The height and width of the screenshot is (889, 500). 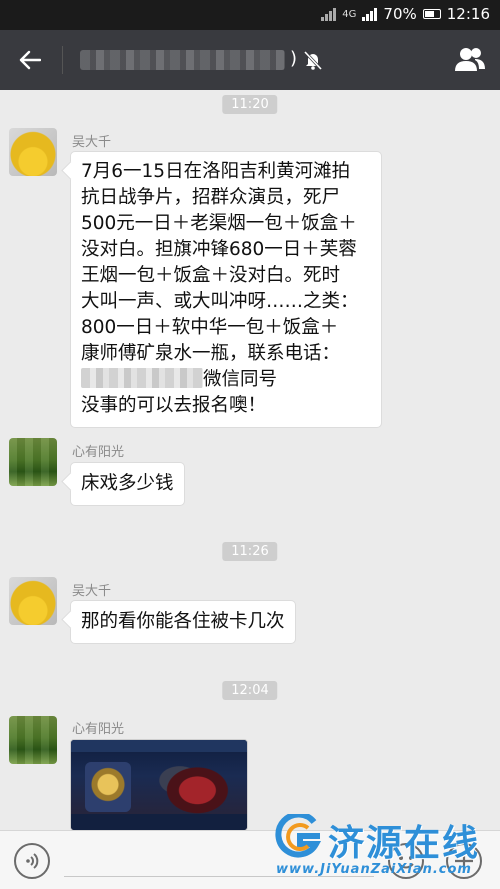 I want to click on hero-character-image, so click(x=193, y=787).